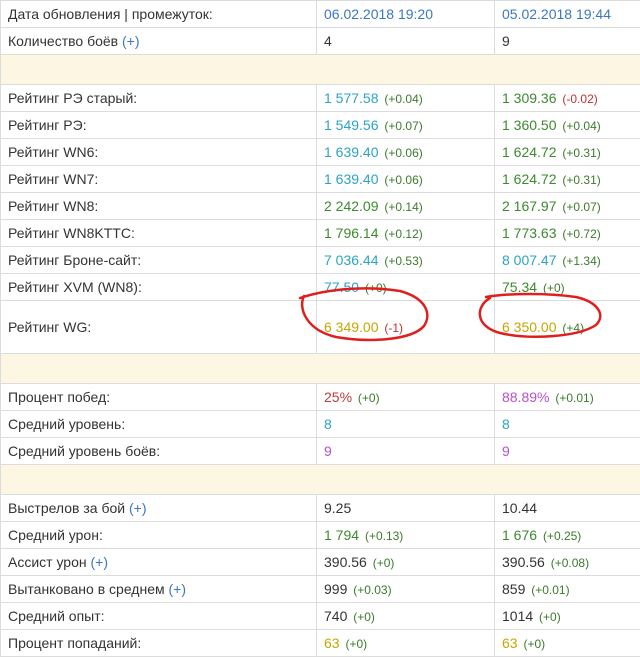 The image size is (640, 657). I want to click on rating-b-cell: 6 350.00 (+4), so click(567, 327).